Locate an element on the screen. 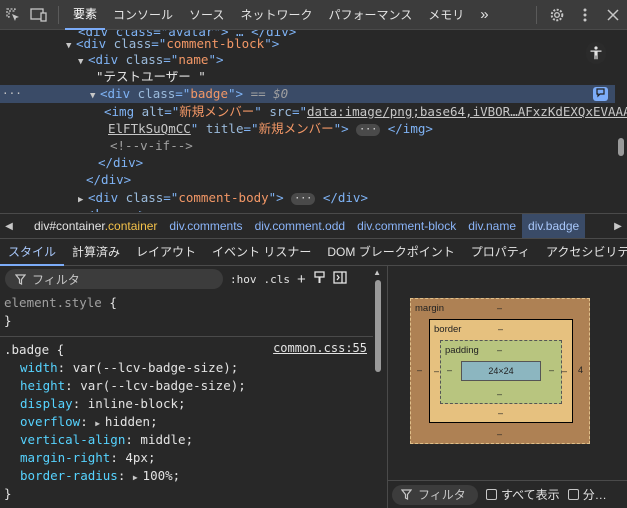  name-text-node: "テストユーザー " is located at coordinates (151, 76).